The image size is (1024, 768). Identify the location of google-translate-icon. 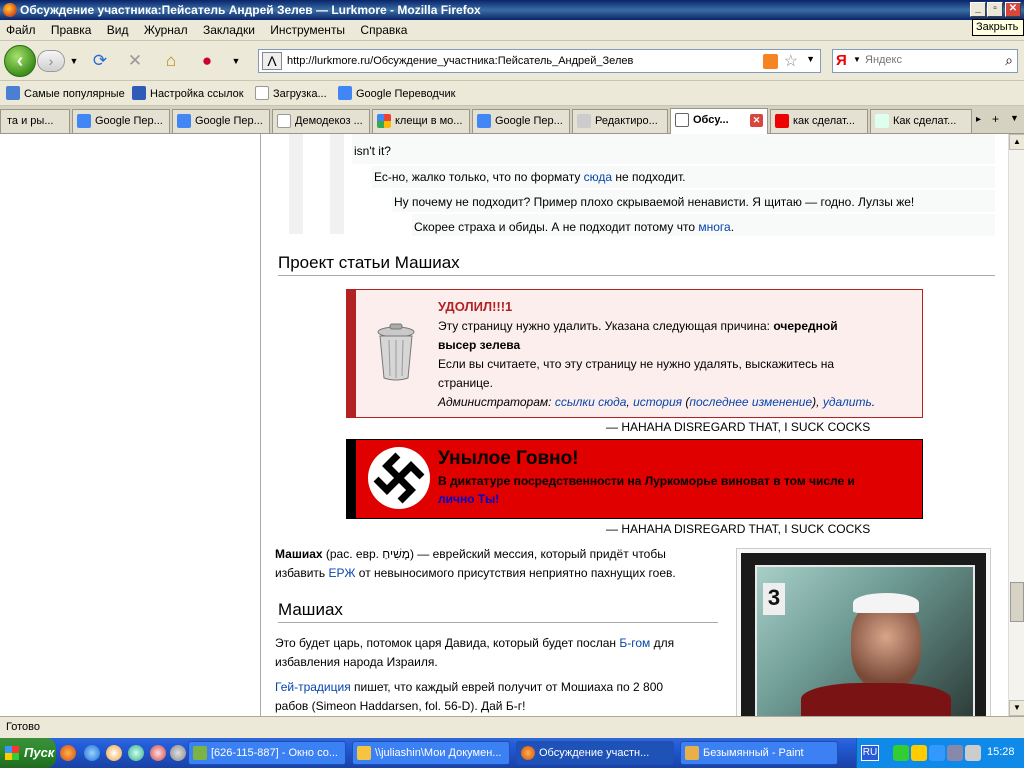
(345, 93).